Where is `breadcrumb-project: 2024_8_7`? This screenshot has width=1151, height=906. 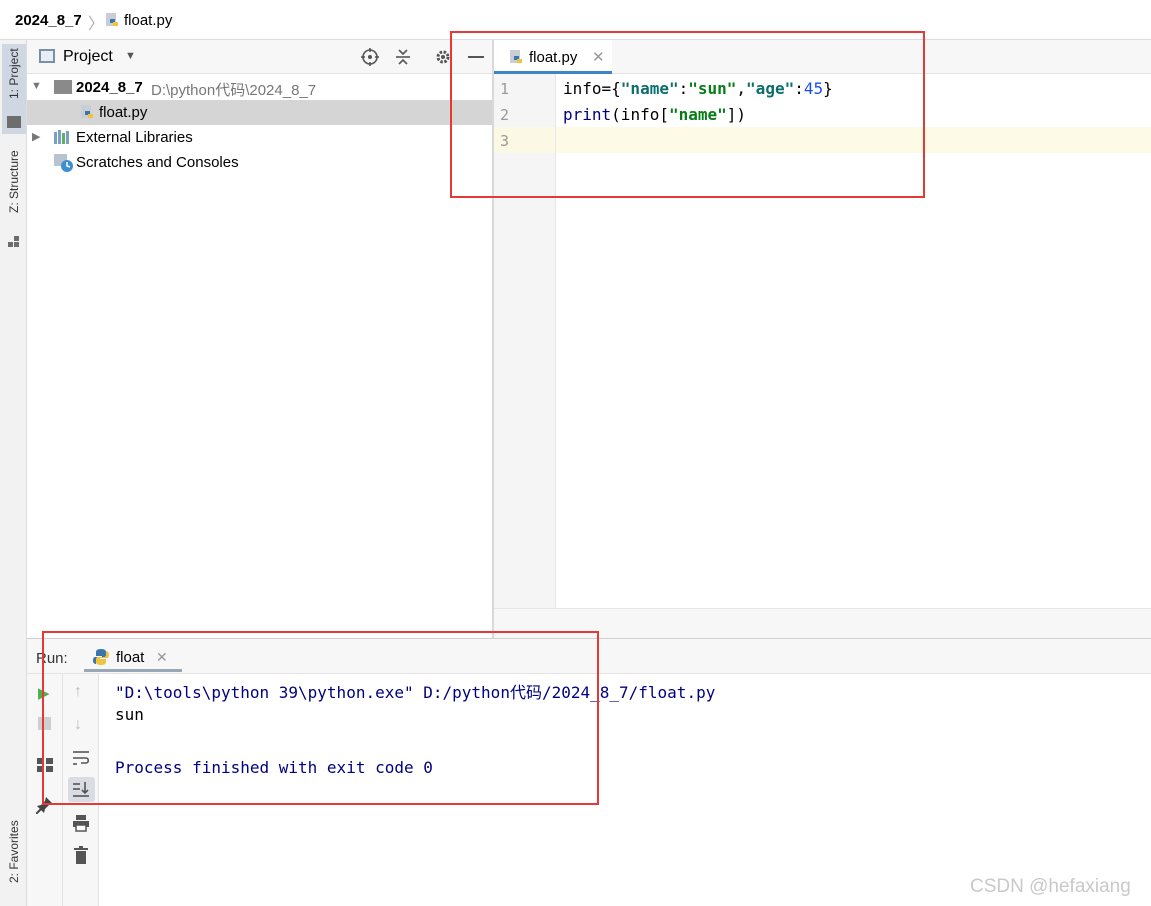
breadcrumb-project: 2024_8_7 is located at coordinates (48, 20).